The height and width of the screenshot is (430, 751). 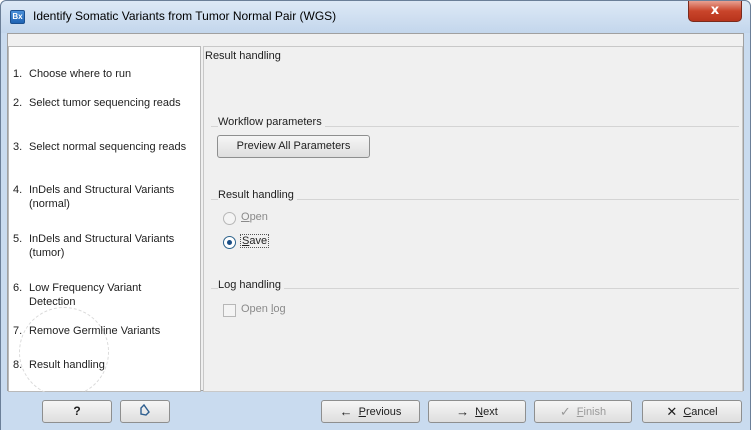 What do you see at coordinates (580, 412) in the screenshot?
I see `mnemonic-f: F` at bounding box center [580, 412].